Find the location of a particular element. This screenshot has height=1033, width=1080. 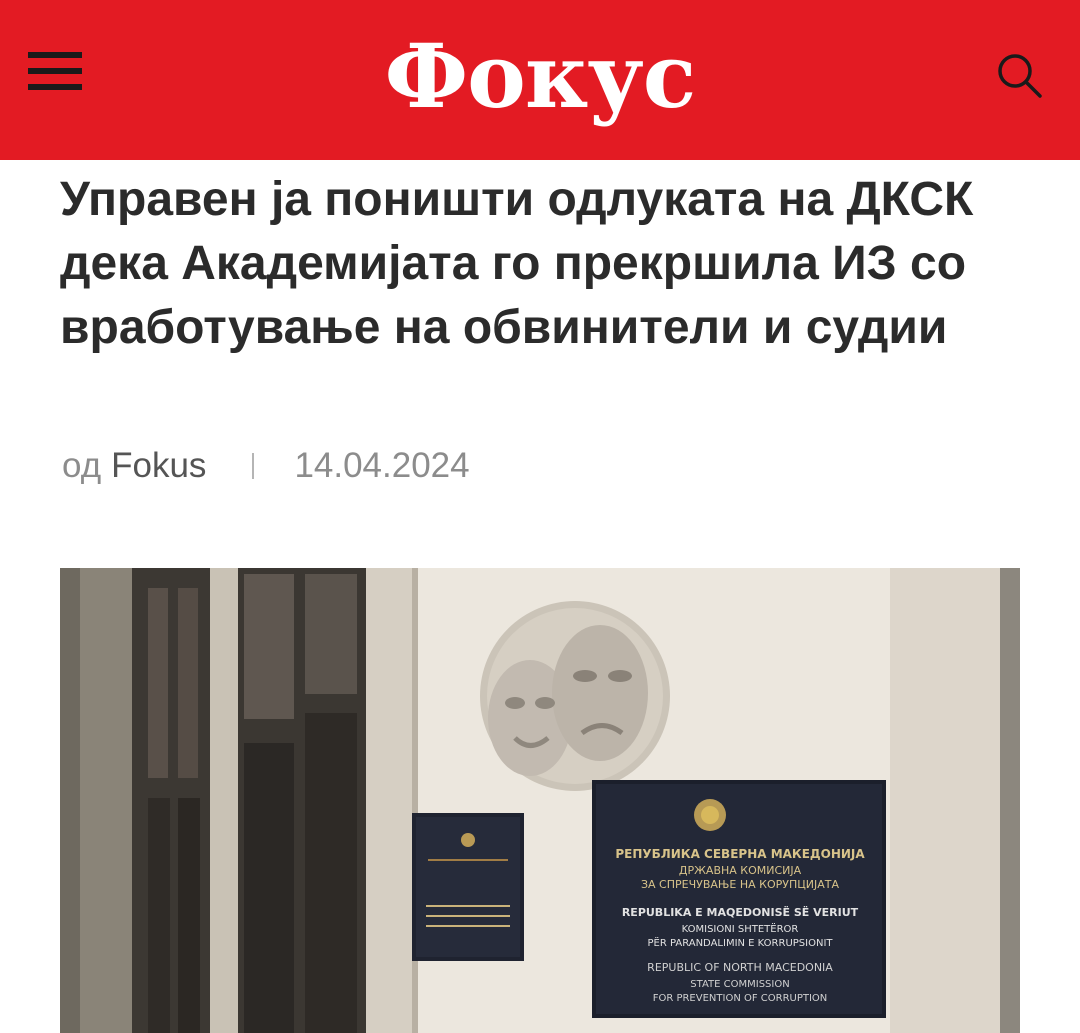

plaque-line: ЗА СПРЕЧУВАЊЕ НА КОРУПЦИЈАТА is located at coordinates (740, 884).